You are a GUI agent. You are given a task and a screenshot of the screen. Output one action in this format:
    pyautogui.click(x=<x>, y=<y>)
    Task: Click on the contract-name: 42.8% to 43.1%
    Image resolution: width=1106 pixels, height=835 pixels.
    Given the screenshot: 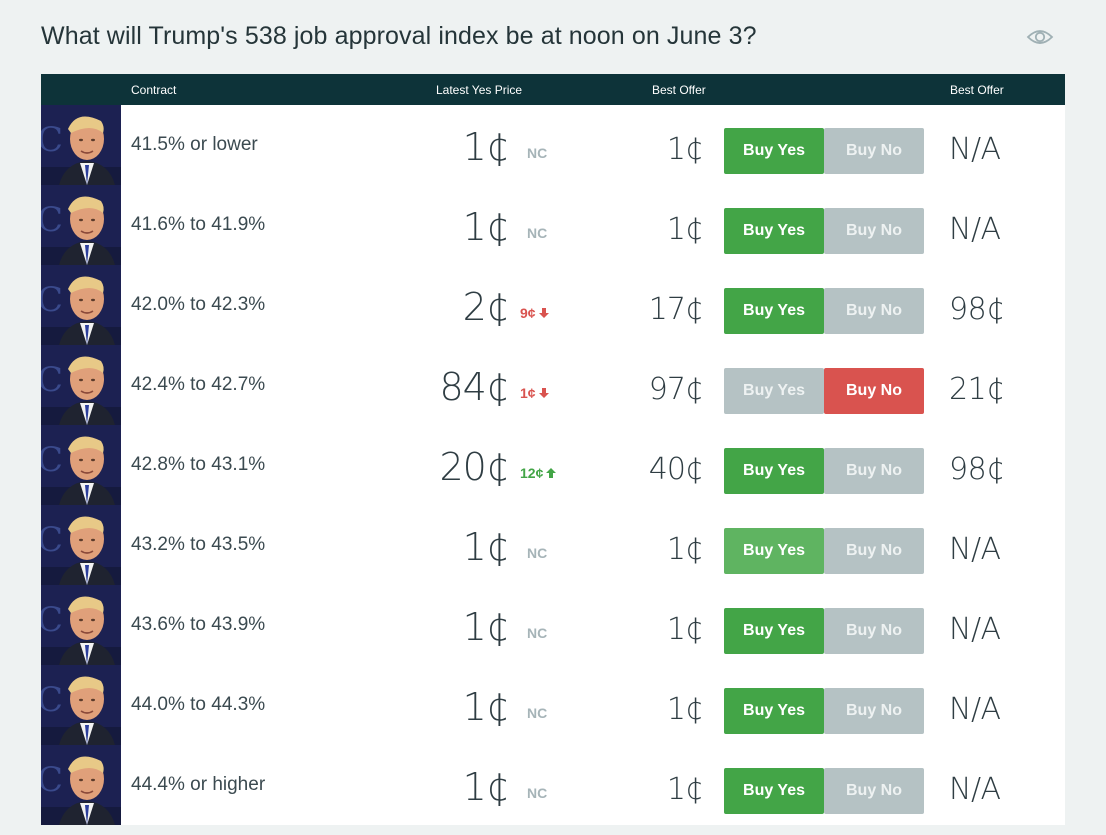 What is the action you would take?
    pyautogui.click(x=198, y=465)
    